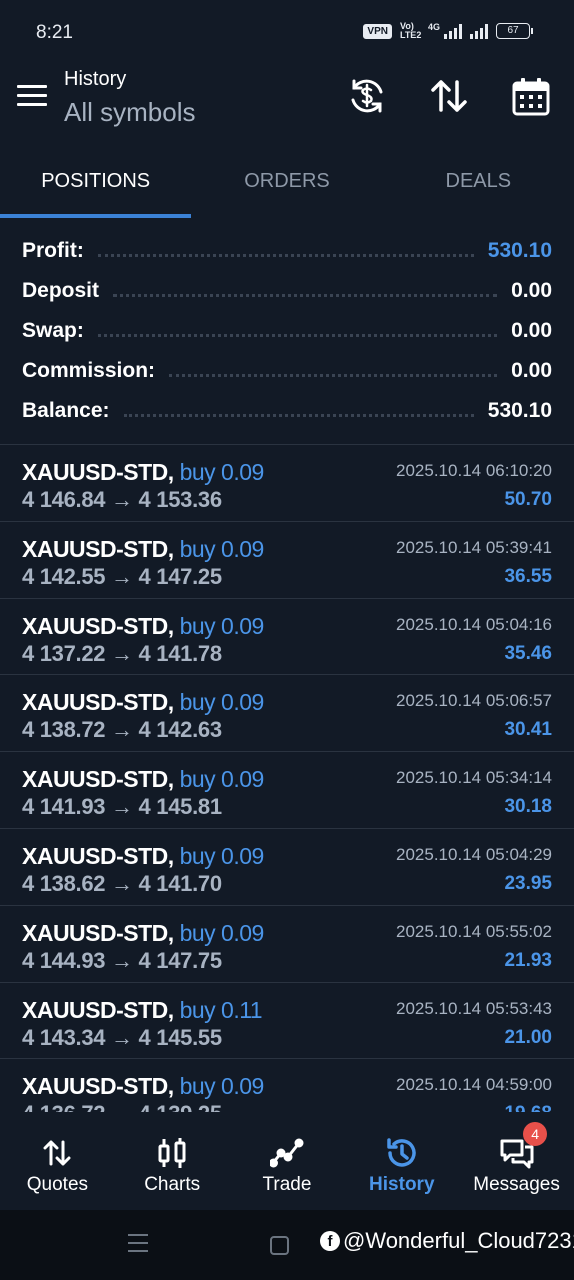  What do you see at coordinates (122, 1106) in the screenshot?
I see `position-prices: 4 136.72 → 4 139.25` at bounding box center [122, 1106].